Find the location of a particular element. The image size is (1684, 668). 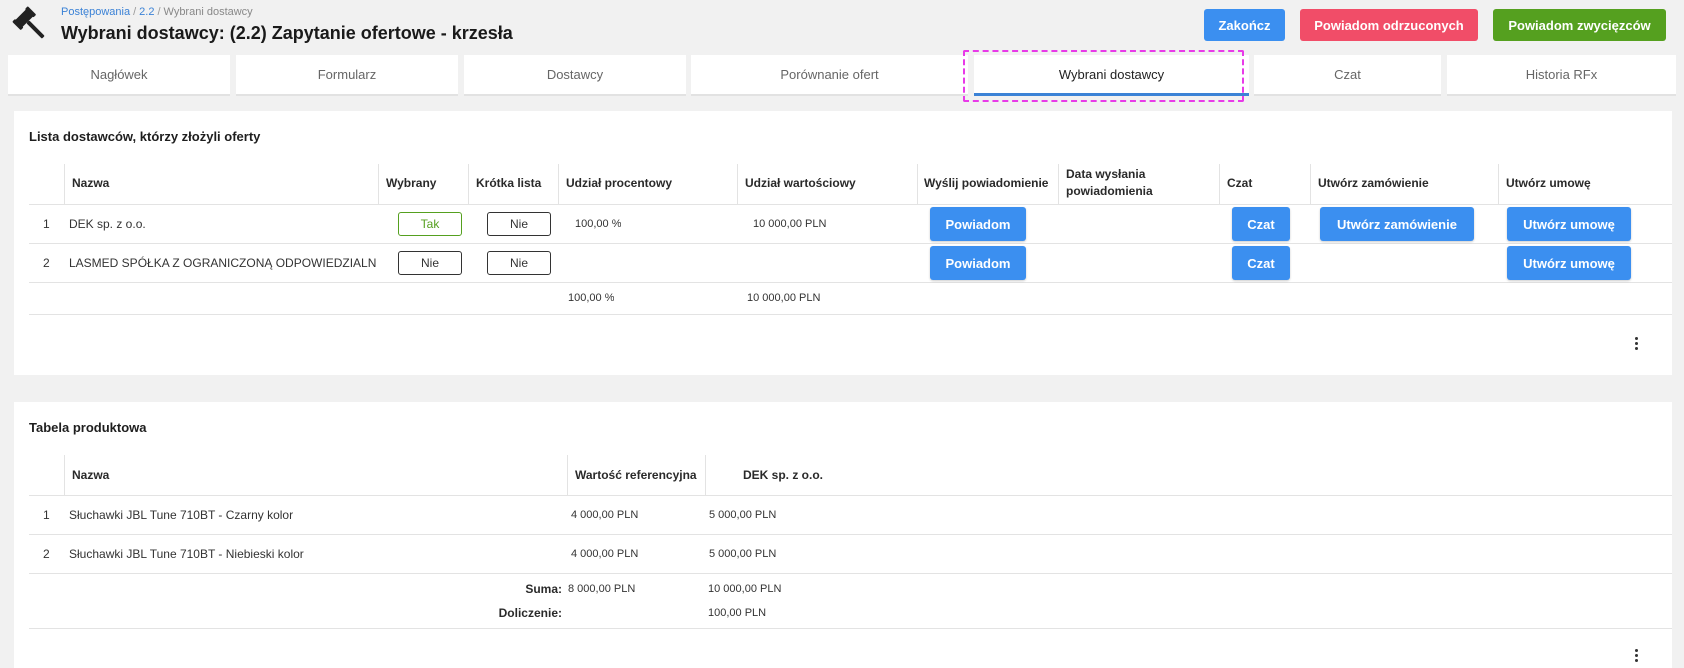

selected-toggle: Nie is located at coordinates (430, 263).